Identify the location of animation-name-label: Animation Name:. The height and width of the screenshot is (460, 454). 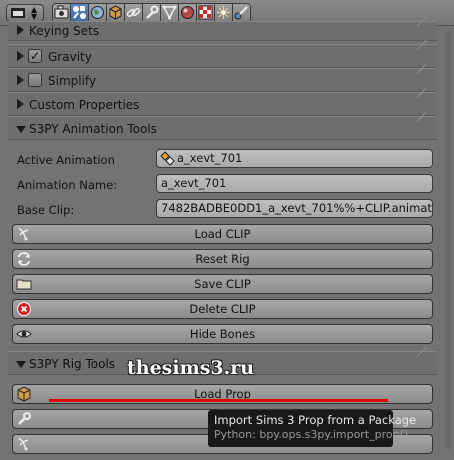
(67, 185).